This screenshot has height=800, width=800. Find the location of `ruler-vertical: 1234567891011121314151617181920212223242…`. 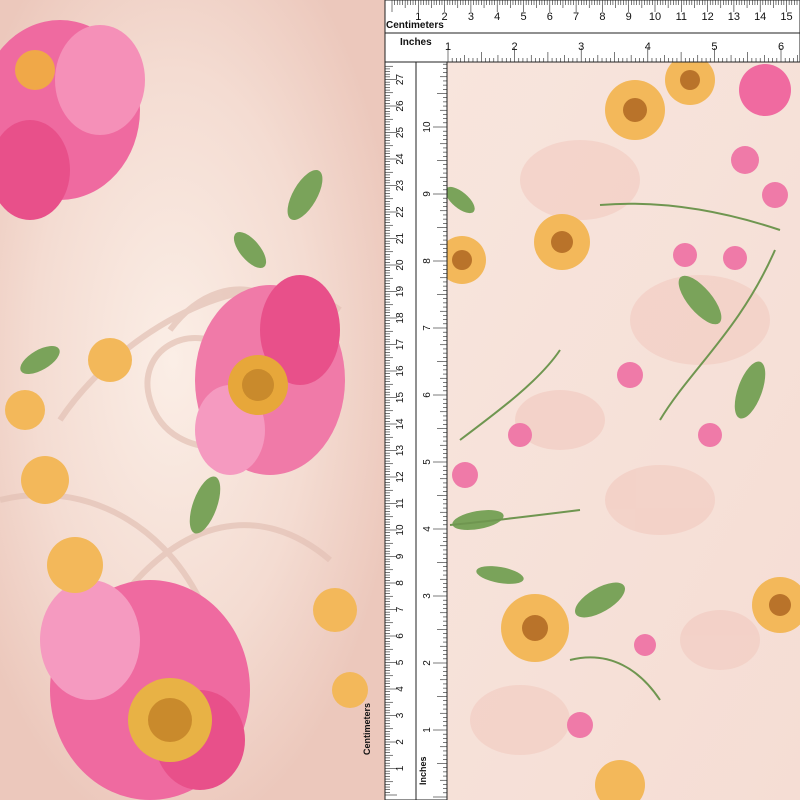

ruler-vertical: 1234567891011121314151617181920212223242… is located at coordinates (416, 430).